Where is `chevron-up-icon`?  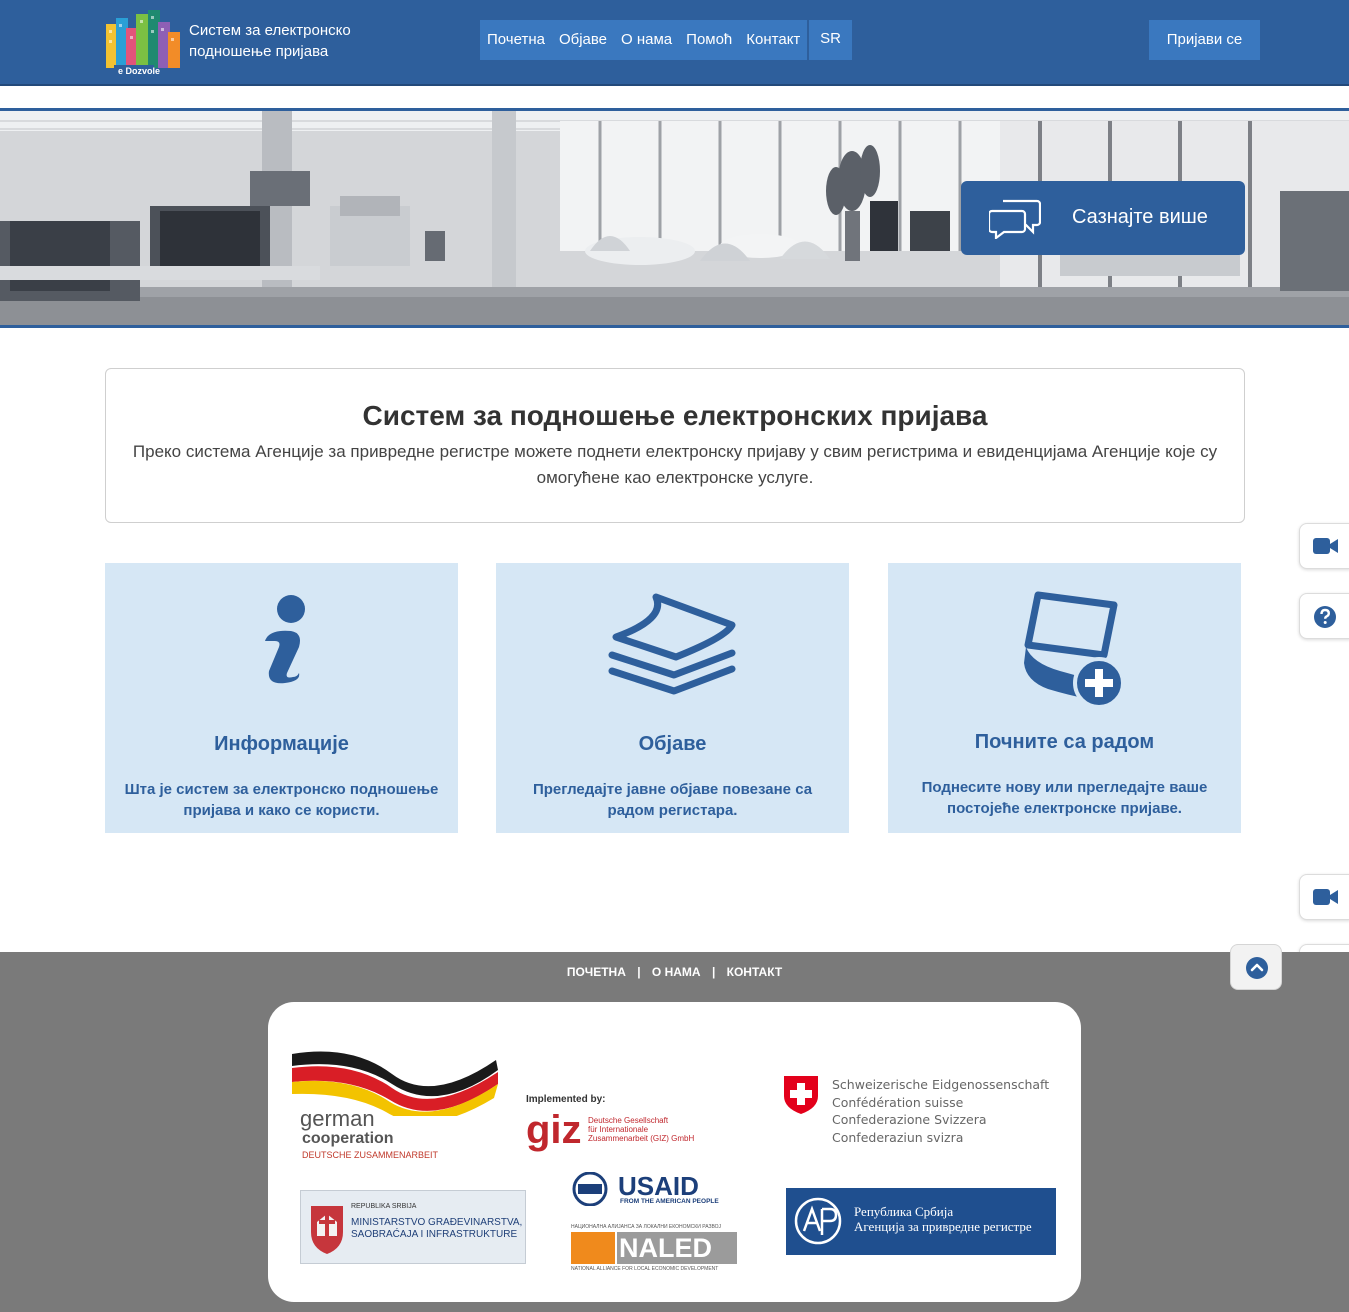 chevron-up-icon is located at coordinates (1257, 968).